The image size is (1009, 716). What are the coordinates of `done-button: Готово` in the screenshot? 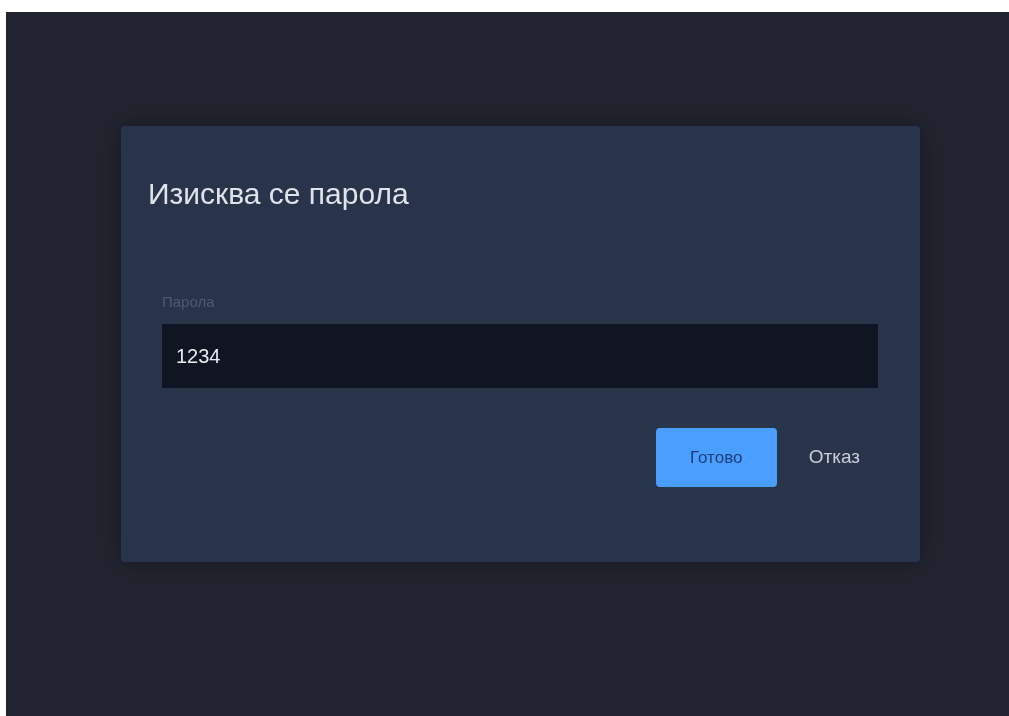 It's located at (716, 457).